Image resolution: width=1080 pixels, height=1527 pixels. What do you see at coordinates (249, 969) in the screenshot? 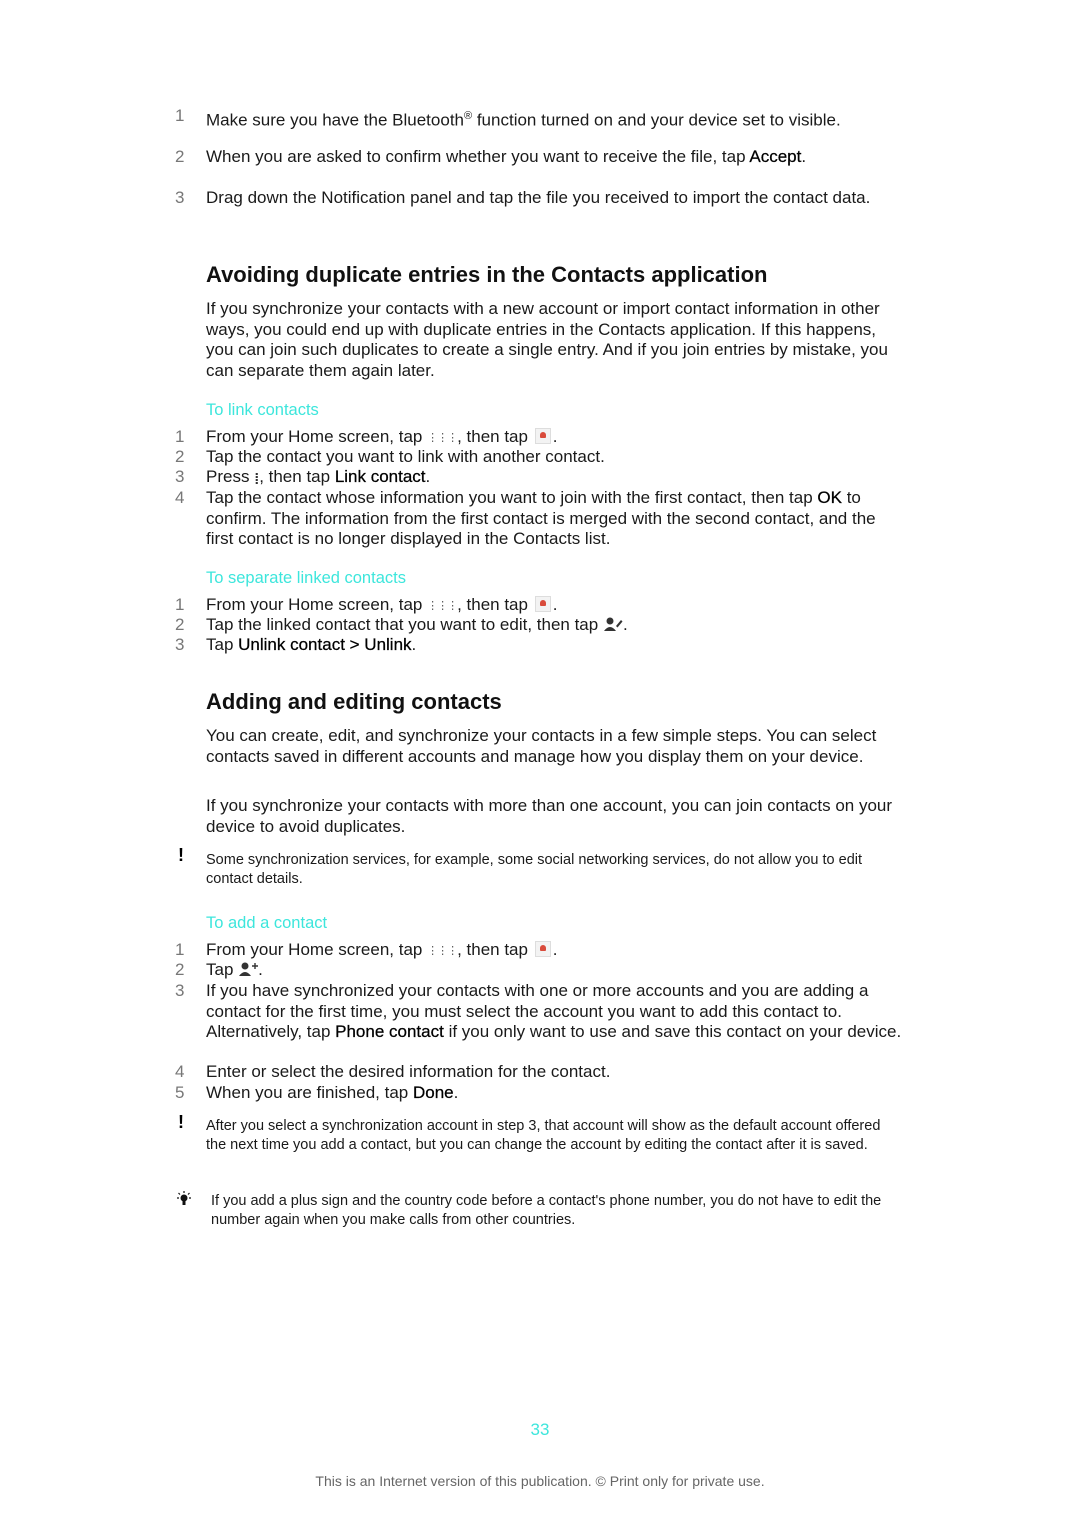
I see `add-contact-icon` at bounding box center [249, 969].